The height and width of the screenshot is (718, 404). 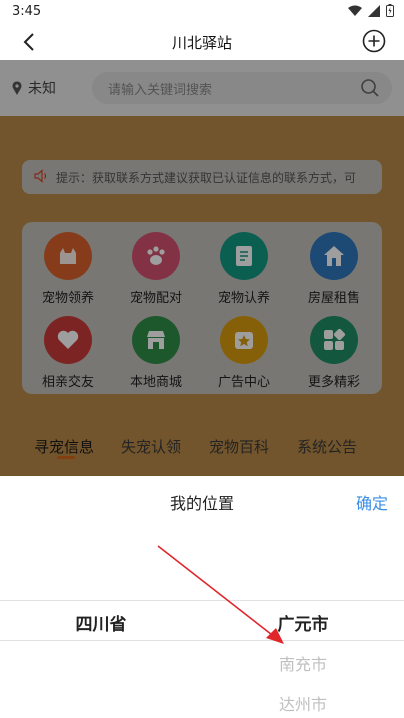 I want to click on app-header: 川北驿站, so click(x=202, y=42).